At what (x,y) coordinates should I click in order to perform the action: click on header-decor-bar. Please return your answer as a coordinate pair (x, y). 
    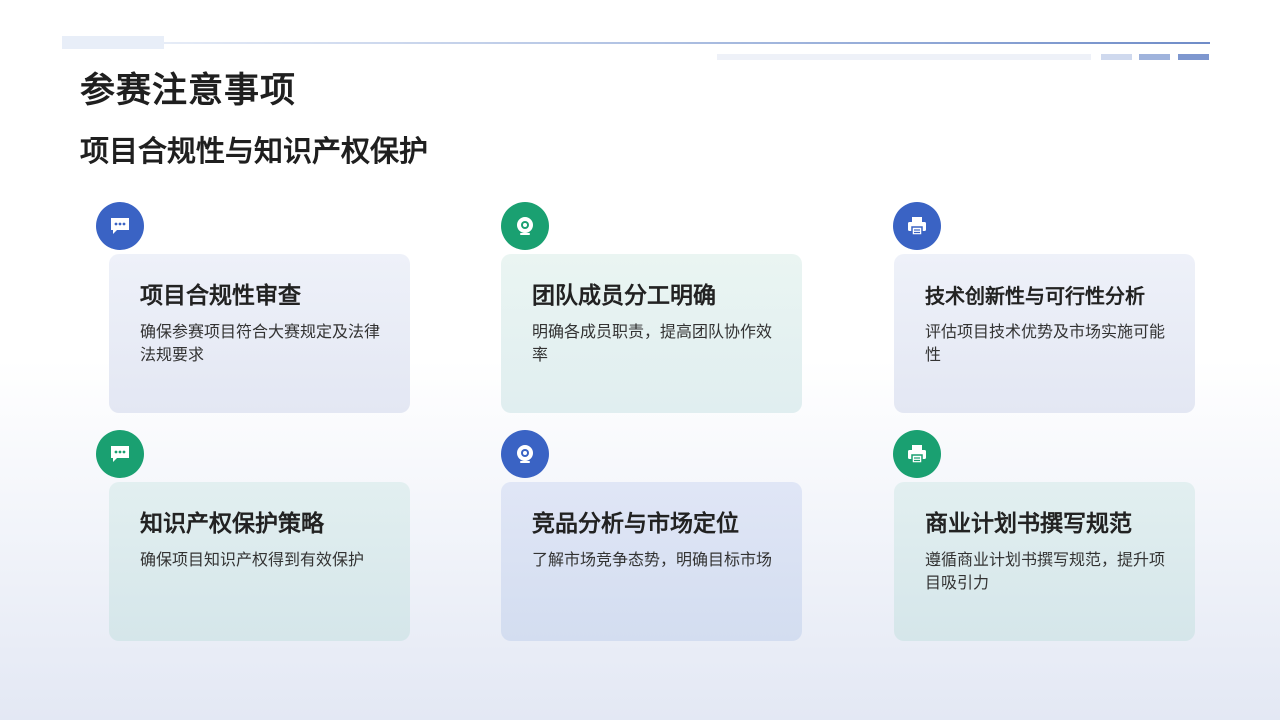
    Looking at the image, I should click on (904, 57).